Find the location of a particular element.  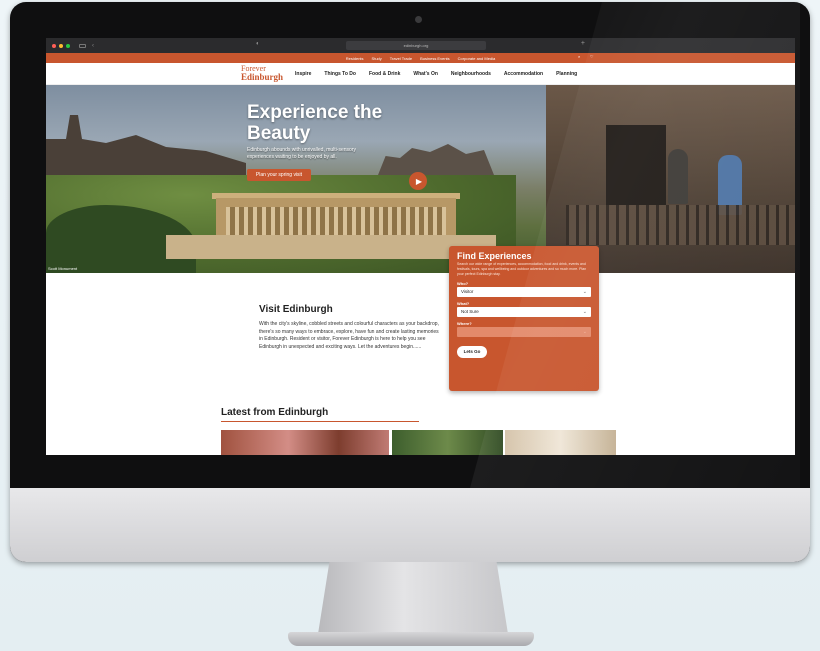

nav-item-planning: Planning is located at coordinates (566, 74).